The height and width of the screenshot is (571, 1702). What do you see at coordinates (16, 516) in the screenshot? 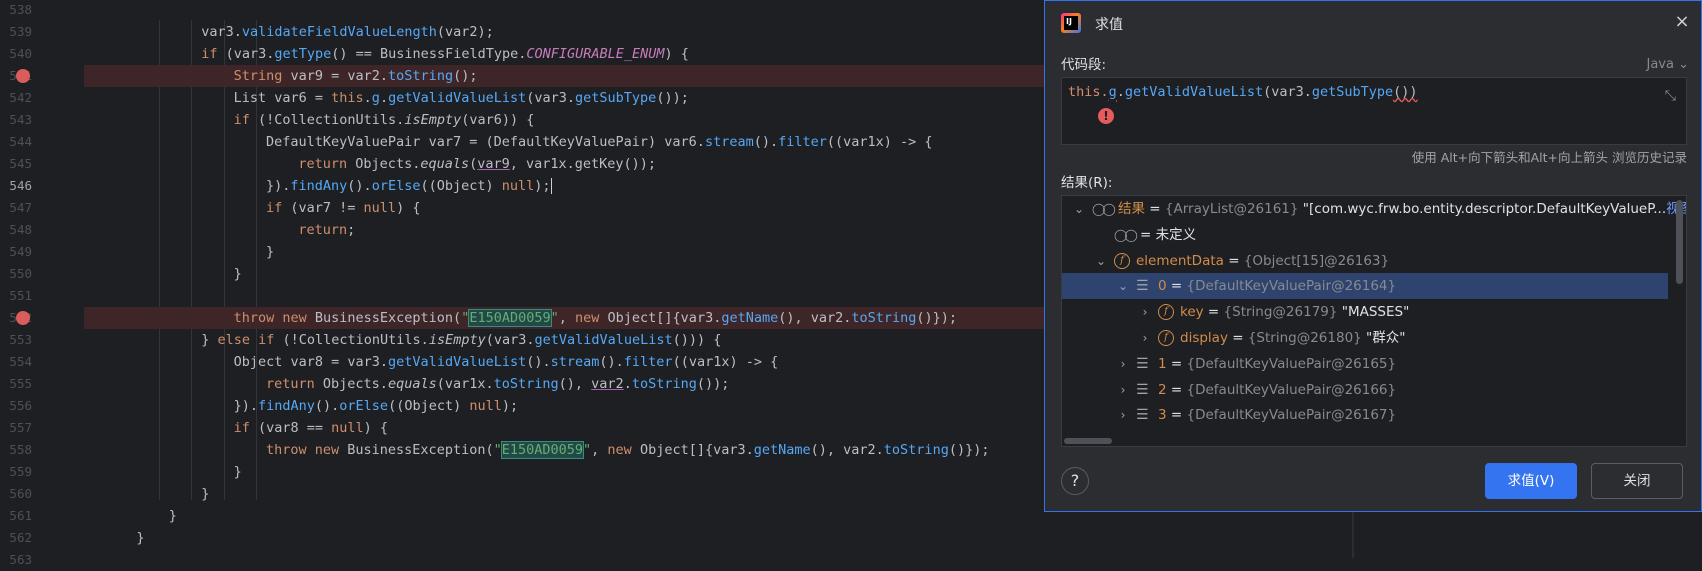
I see `line-number: 561` at bounding box center [16, 516].